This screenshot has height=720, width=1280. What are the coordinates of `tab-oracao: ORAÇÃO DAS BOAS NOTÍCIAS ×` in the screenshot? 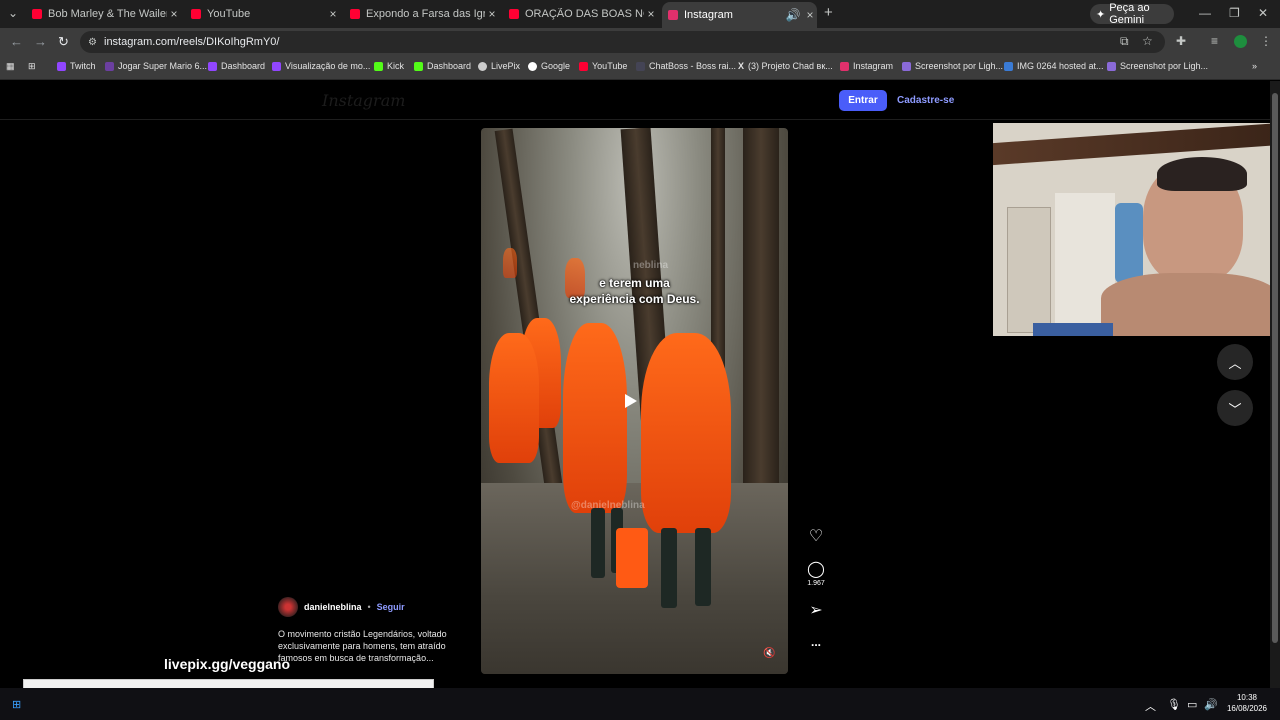 It's located at (580, 14).